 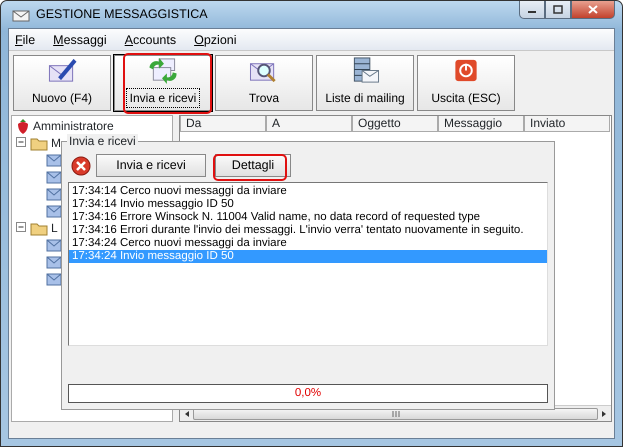 I want to click on send-receive-icon, so click(x=163, y=70).